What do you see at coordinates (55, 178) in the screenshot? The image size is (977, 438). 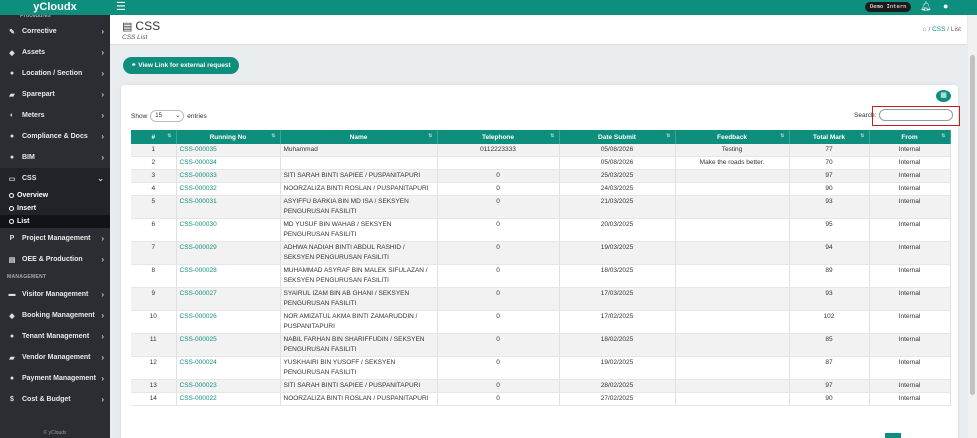 I see `sidebar-item-css: ▭ CSS ⌄` at bounding box center [55, 178].